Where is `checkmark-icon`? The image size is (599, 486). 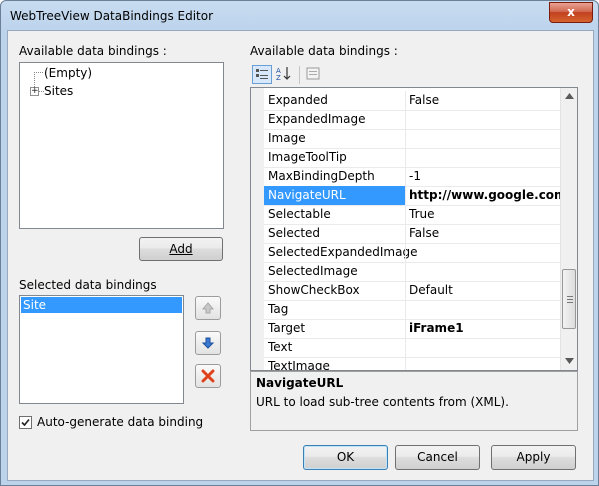
checkmark-icon is located at coordinates (25, 422).